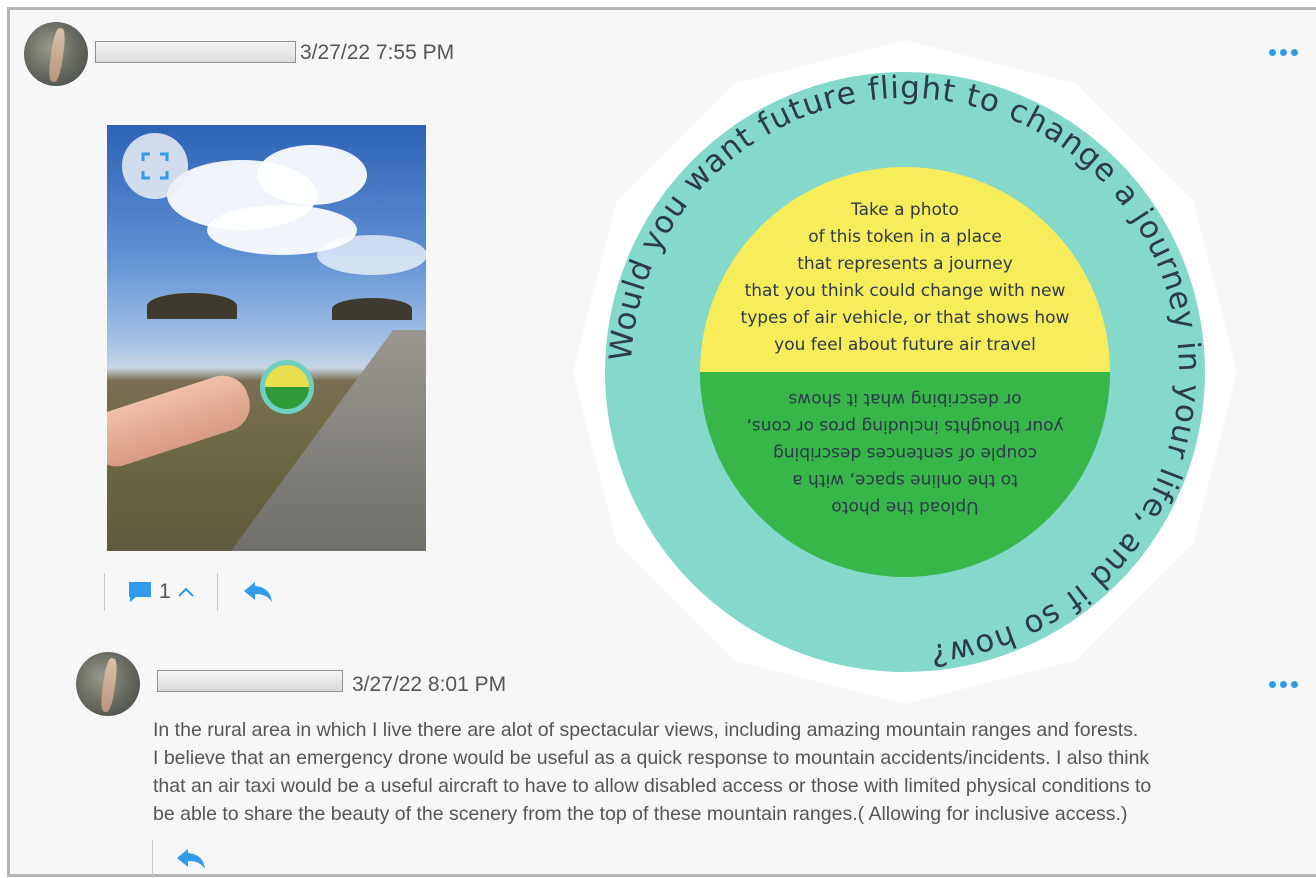 This screenshot has height=878, width=1316. Describe the element at coordinates (165, 591) in the screenshot. I see `comment-count: 1` at that location.